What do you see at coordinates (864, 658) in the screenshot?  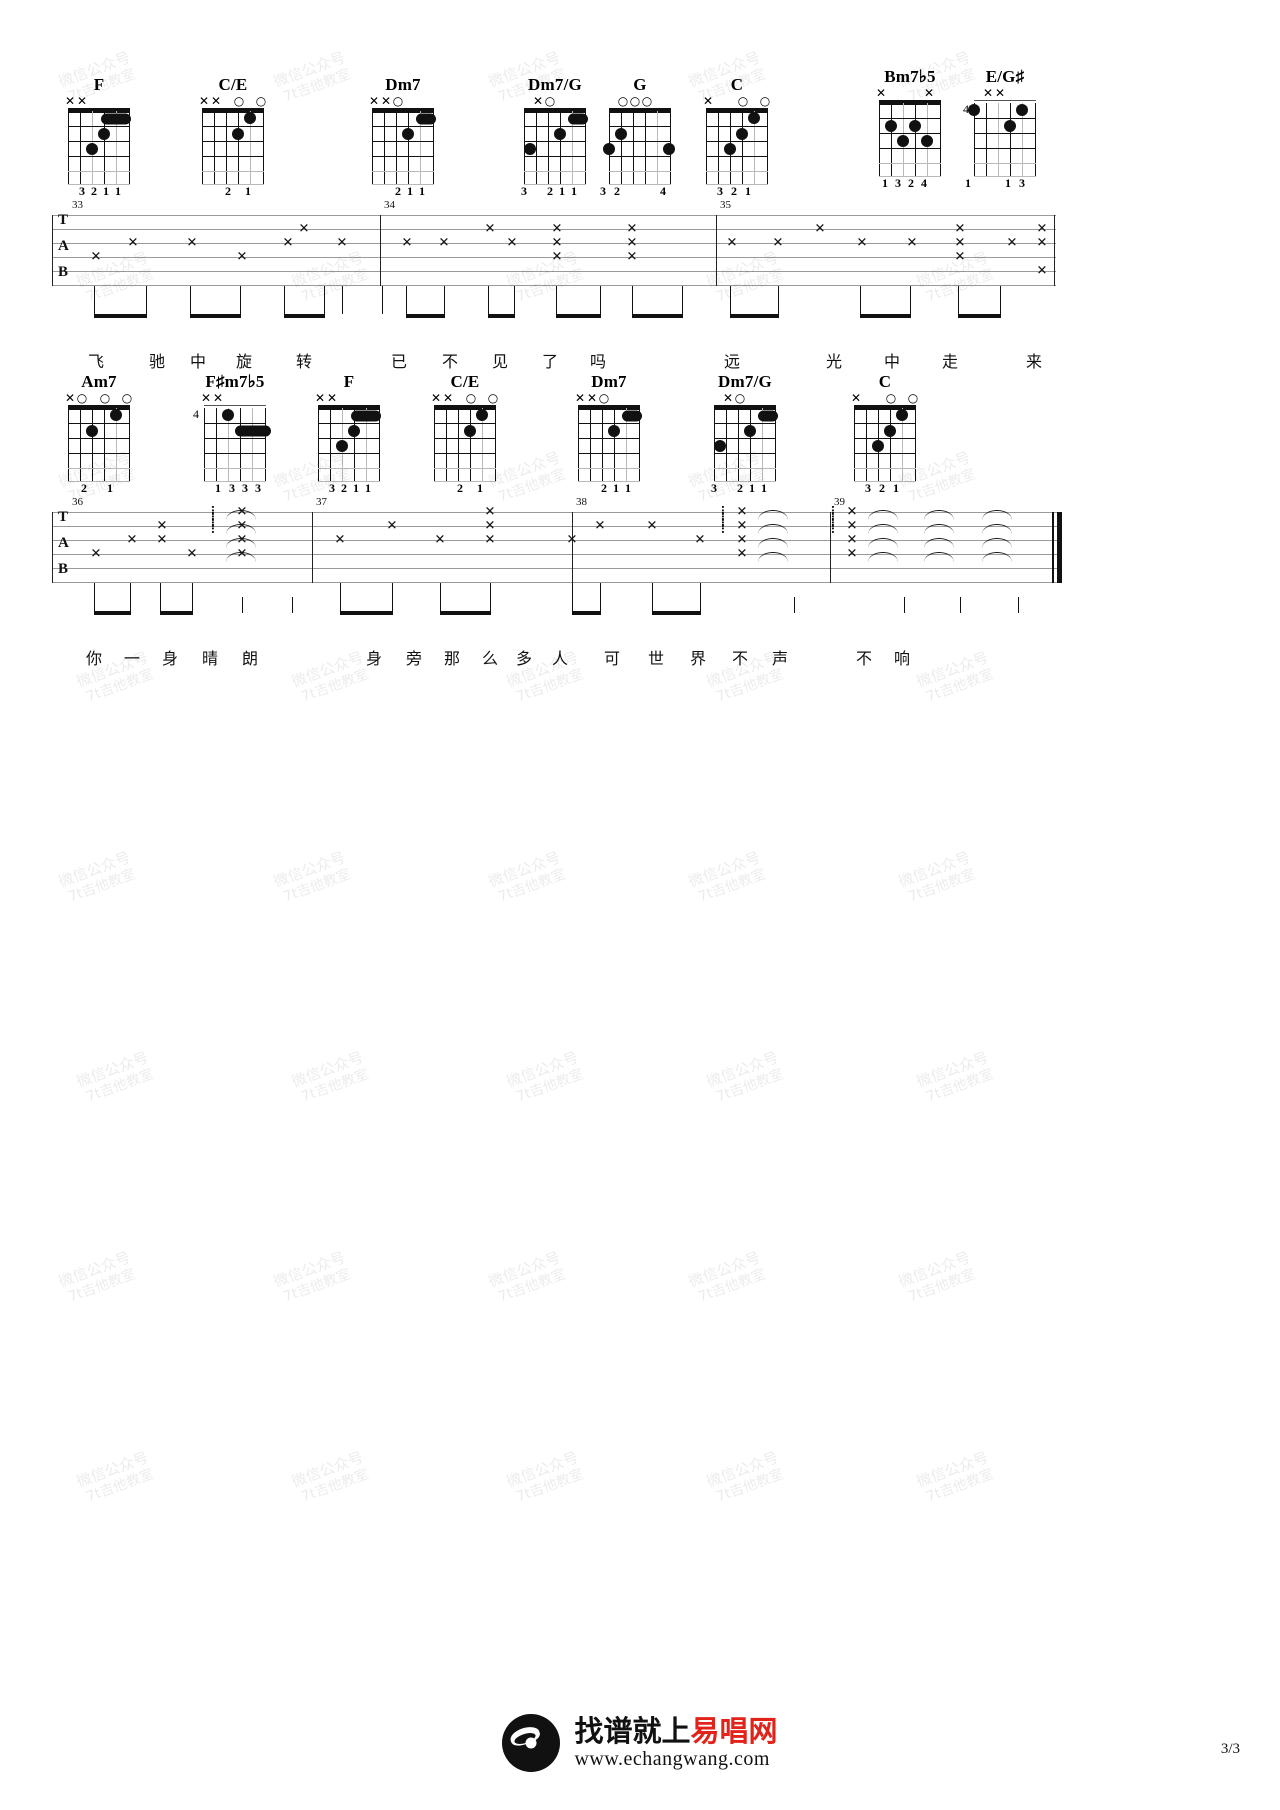 I see `lyric-syllable: 不` at bounding box center [864, 658].